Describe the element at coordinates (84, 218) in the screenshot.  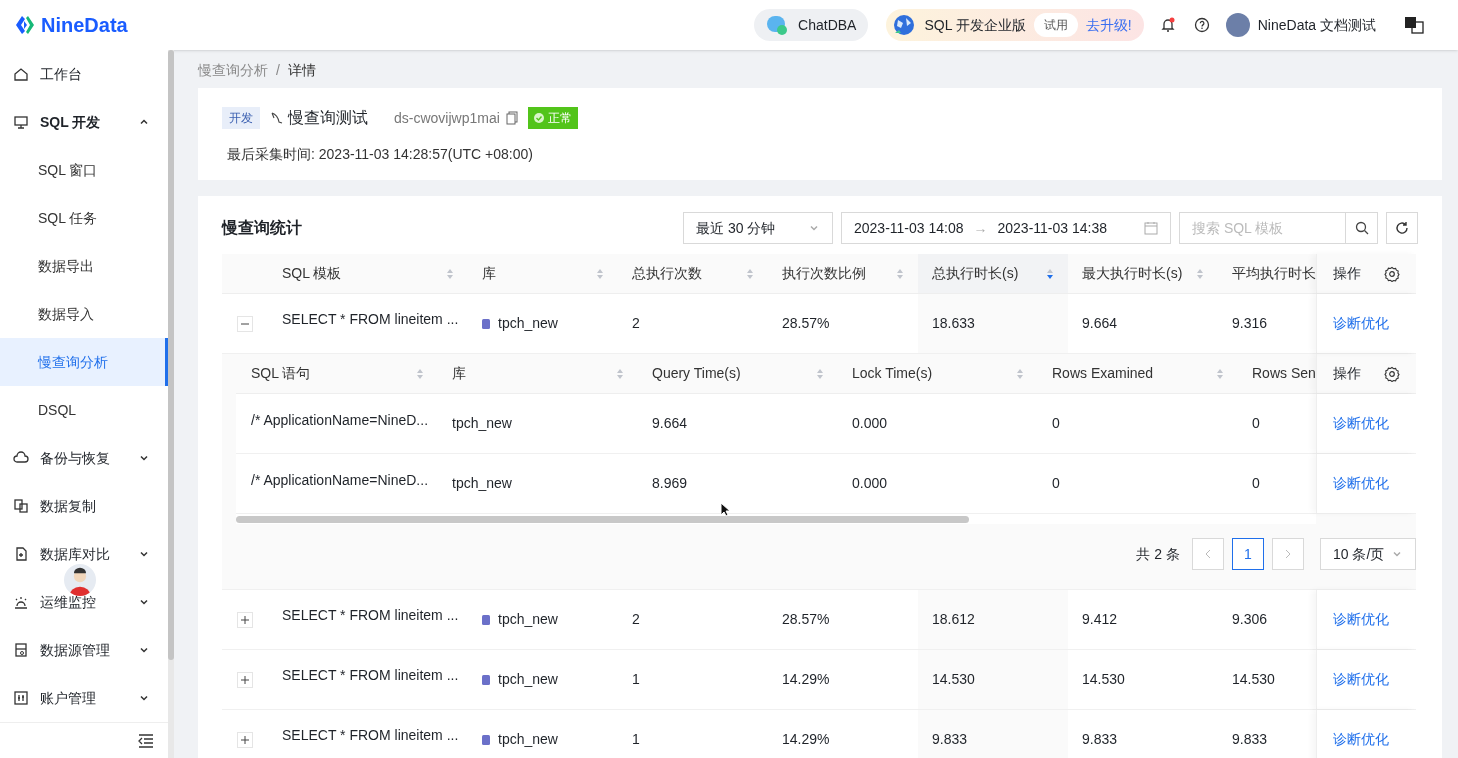
I see `sidebar-subitem: SQL 任务` at that location.